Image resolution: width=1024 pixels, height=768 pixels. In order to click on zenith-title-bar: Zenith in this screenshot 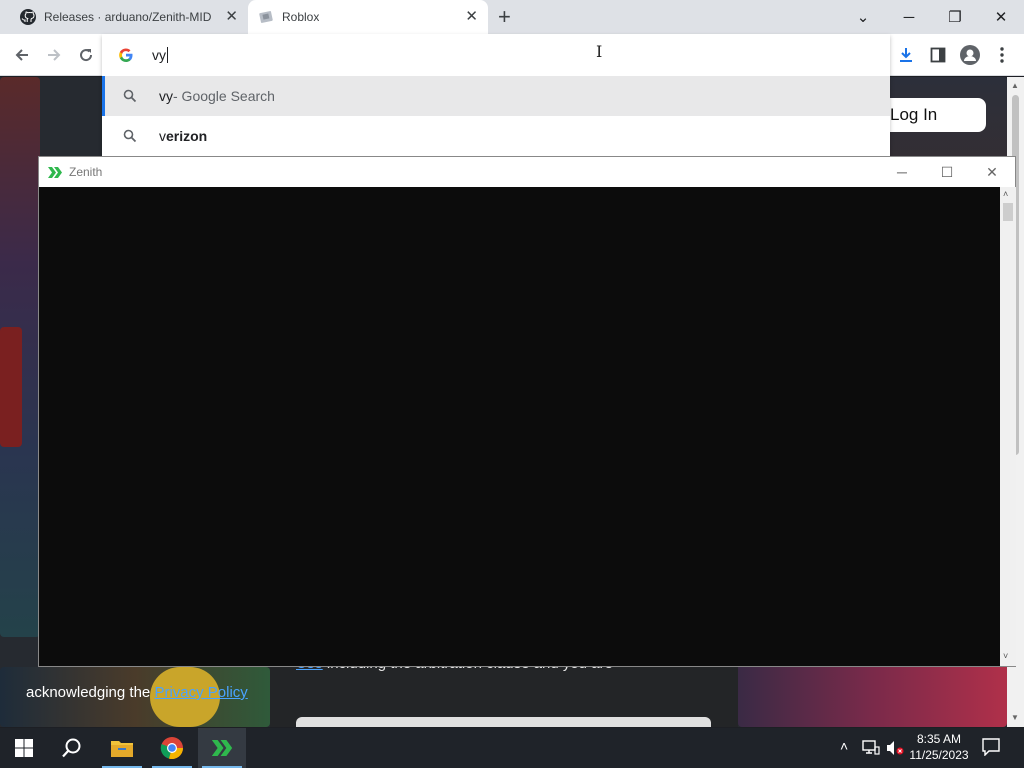, I will do `click(527, 172)`.